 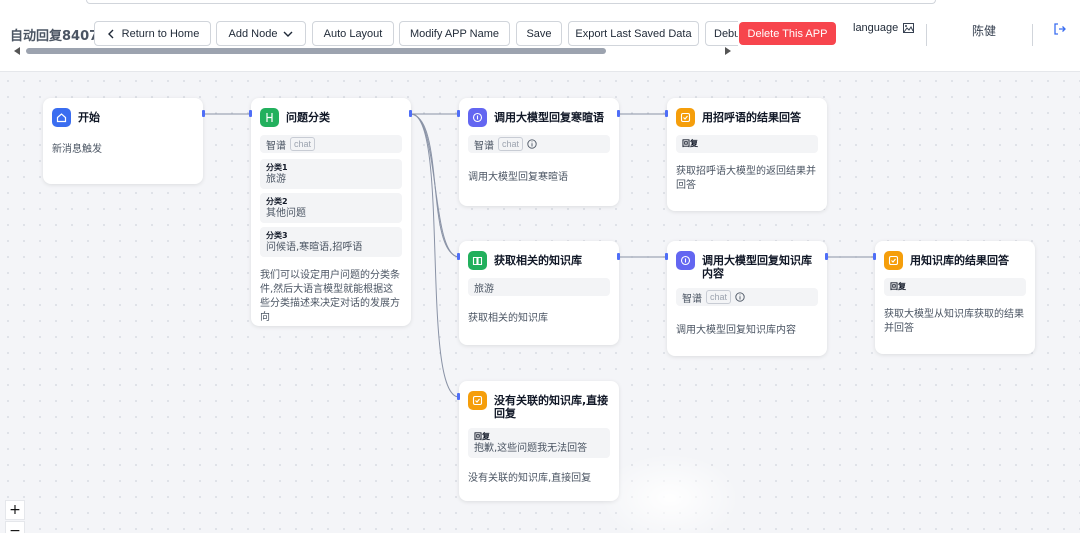 I want to click on node-desc: 获取招呼语大模型的返回结果并回答, so click(x=746, y=178).